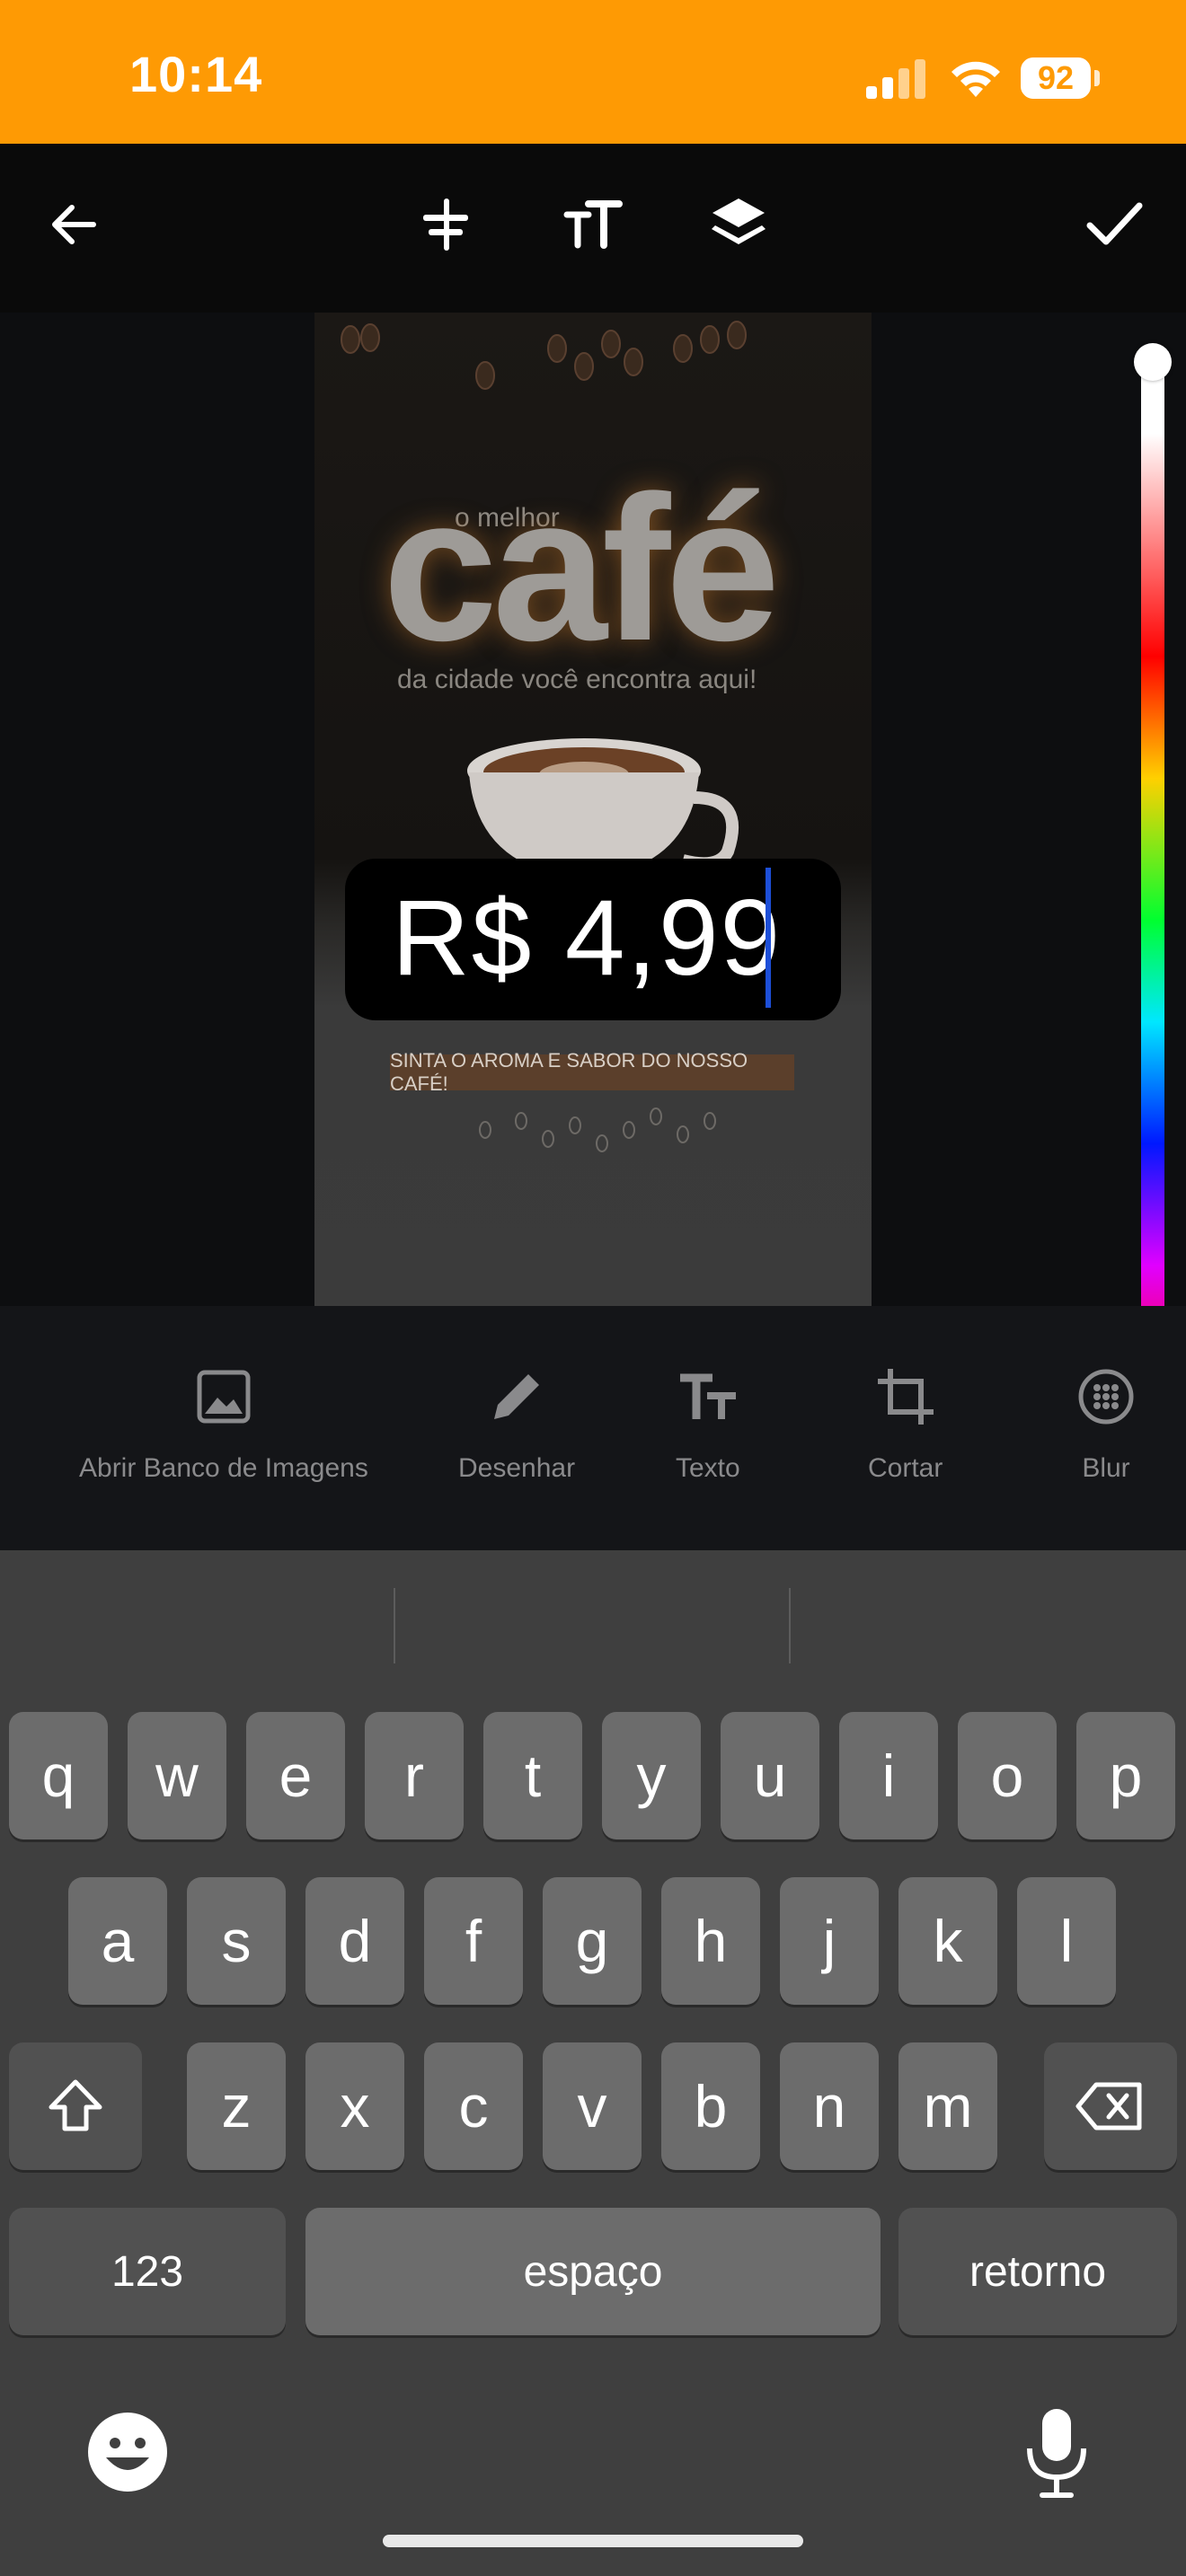  What do you see at coordinates (1153, 362) in the screenshot?
I see `color-slider-knob` at bounding box center [1153, 362].